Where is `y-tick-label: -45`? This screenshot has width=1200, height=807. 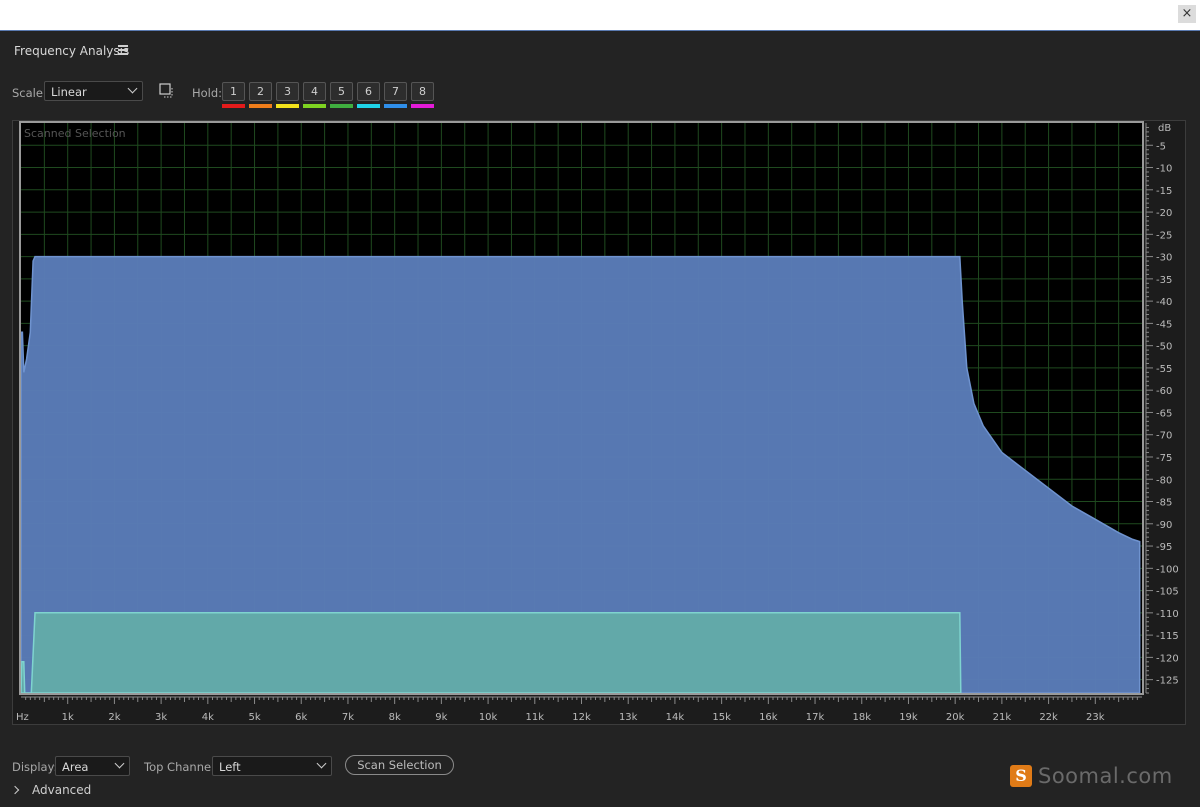
y-tick-label: -45 is located at coordinates (1164, 324).